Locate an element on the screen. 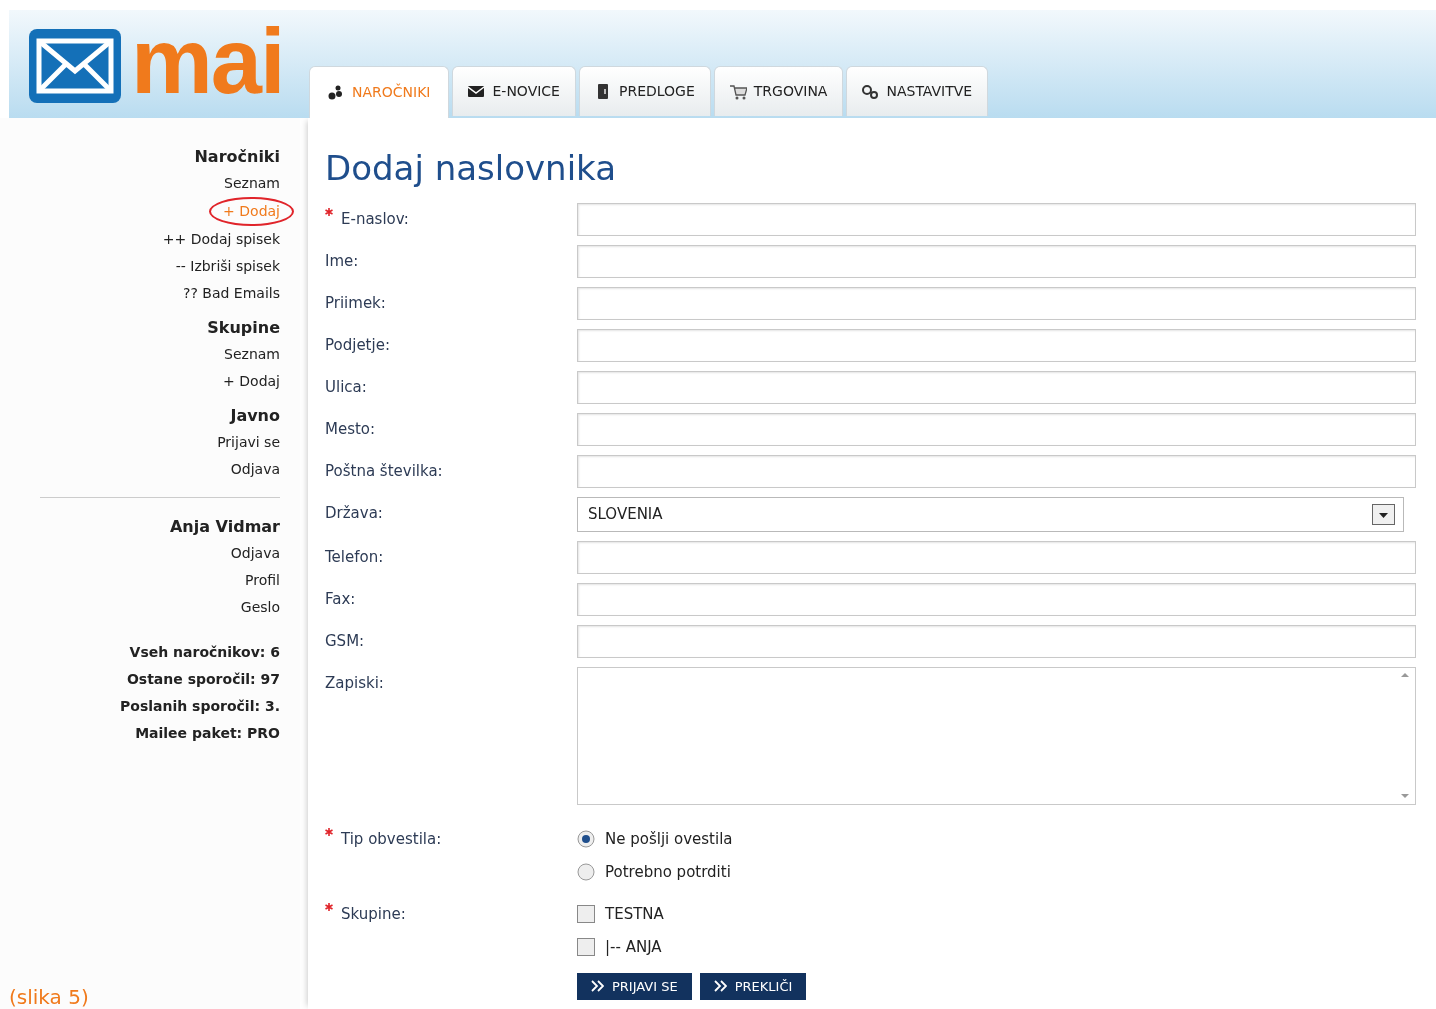  field-label: Skupine: is located at coordinates (373, 914).